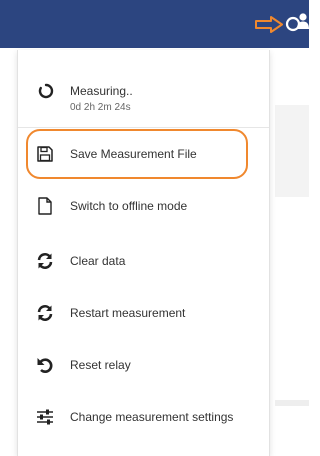 The image size is (320, 456). Describe the element at coordinates (45, 206) in the screenshot. I see `file-icon` at that location.